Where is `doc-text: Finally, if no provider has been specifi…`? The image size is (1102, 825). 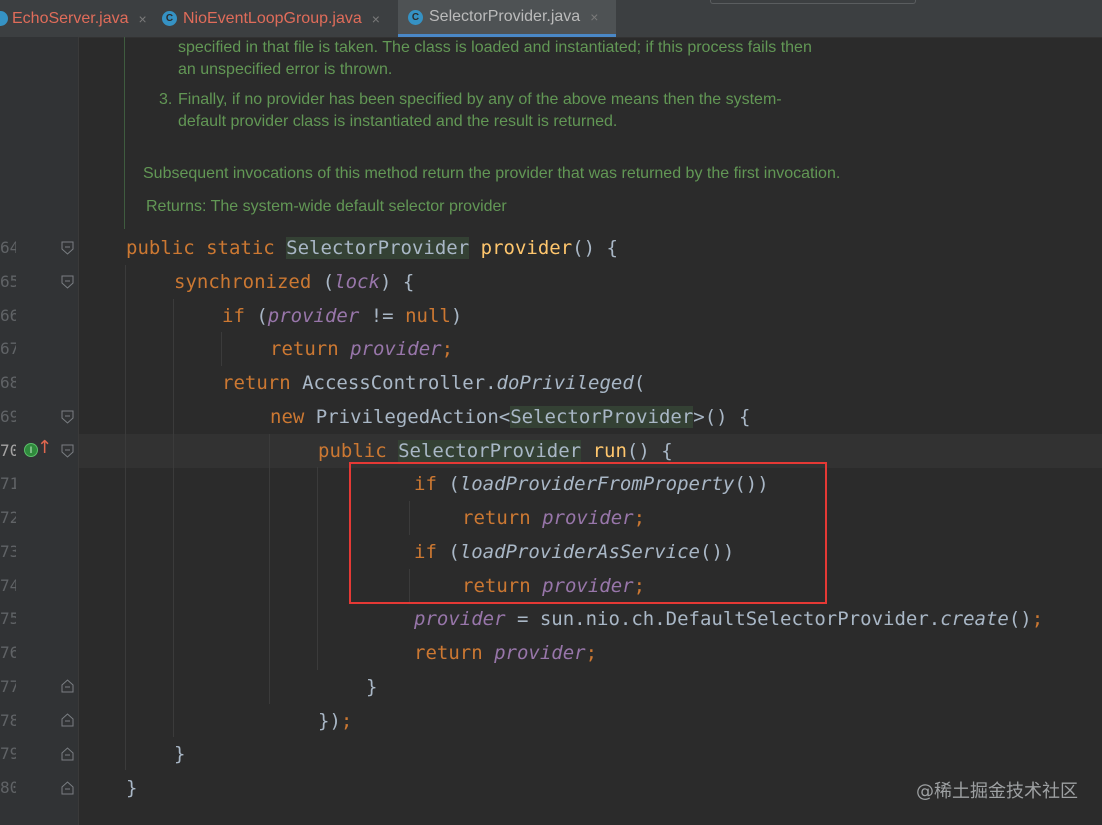 doc-text: Finally, if no provider has been specifi… is located at coordinates (480, 99).